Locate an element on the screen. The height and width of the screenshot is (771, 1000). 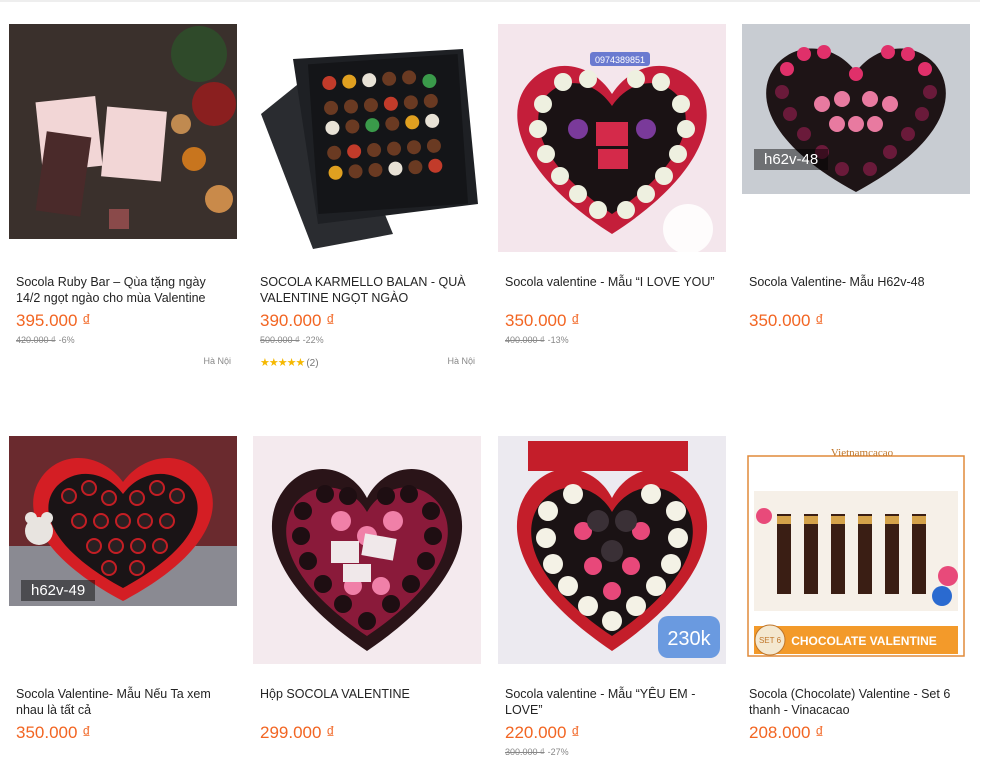
pink-heart-box-image is located at coordinates (367, 550).